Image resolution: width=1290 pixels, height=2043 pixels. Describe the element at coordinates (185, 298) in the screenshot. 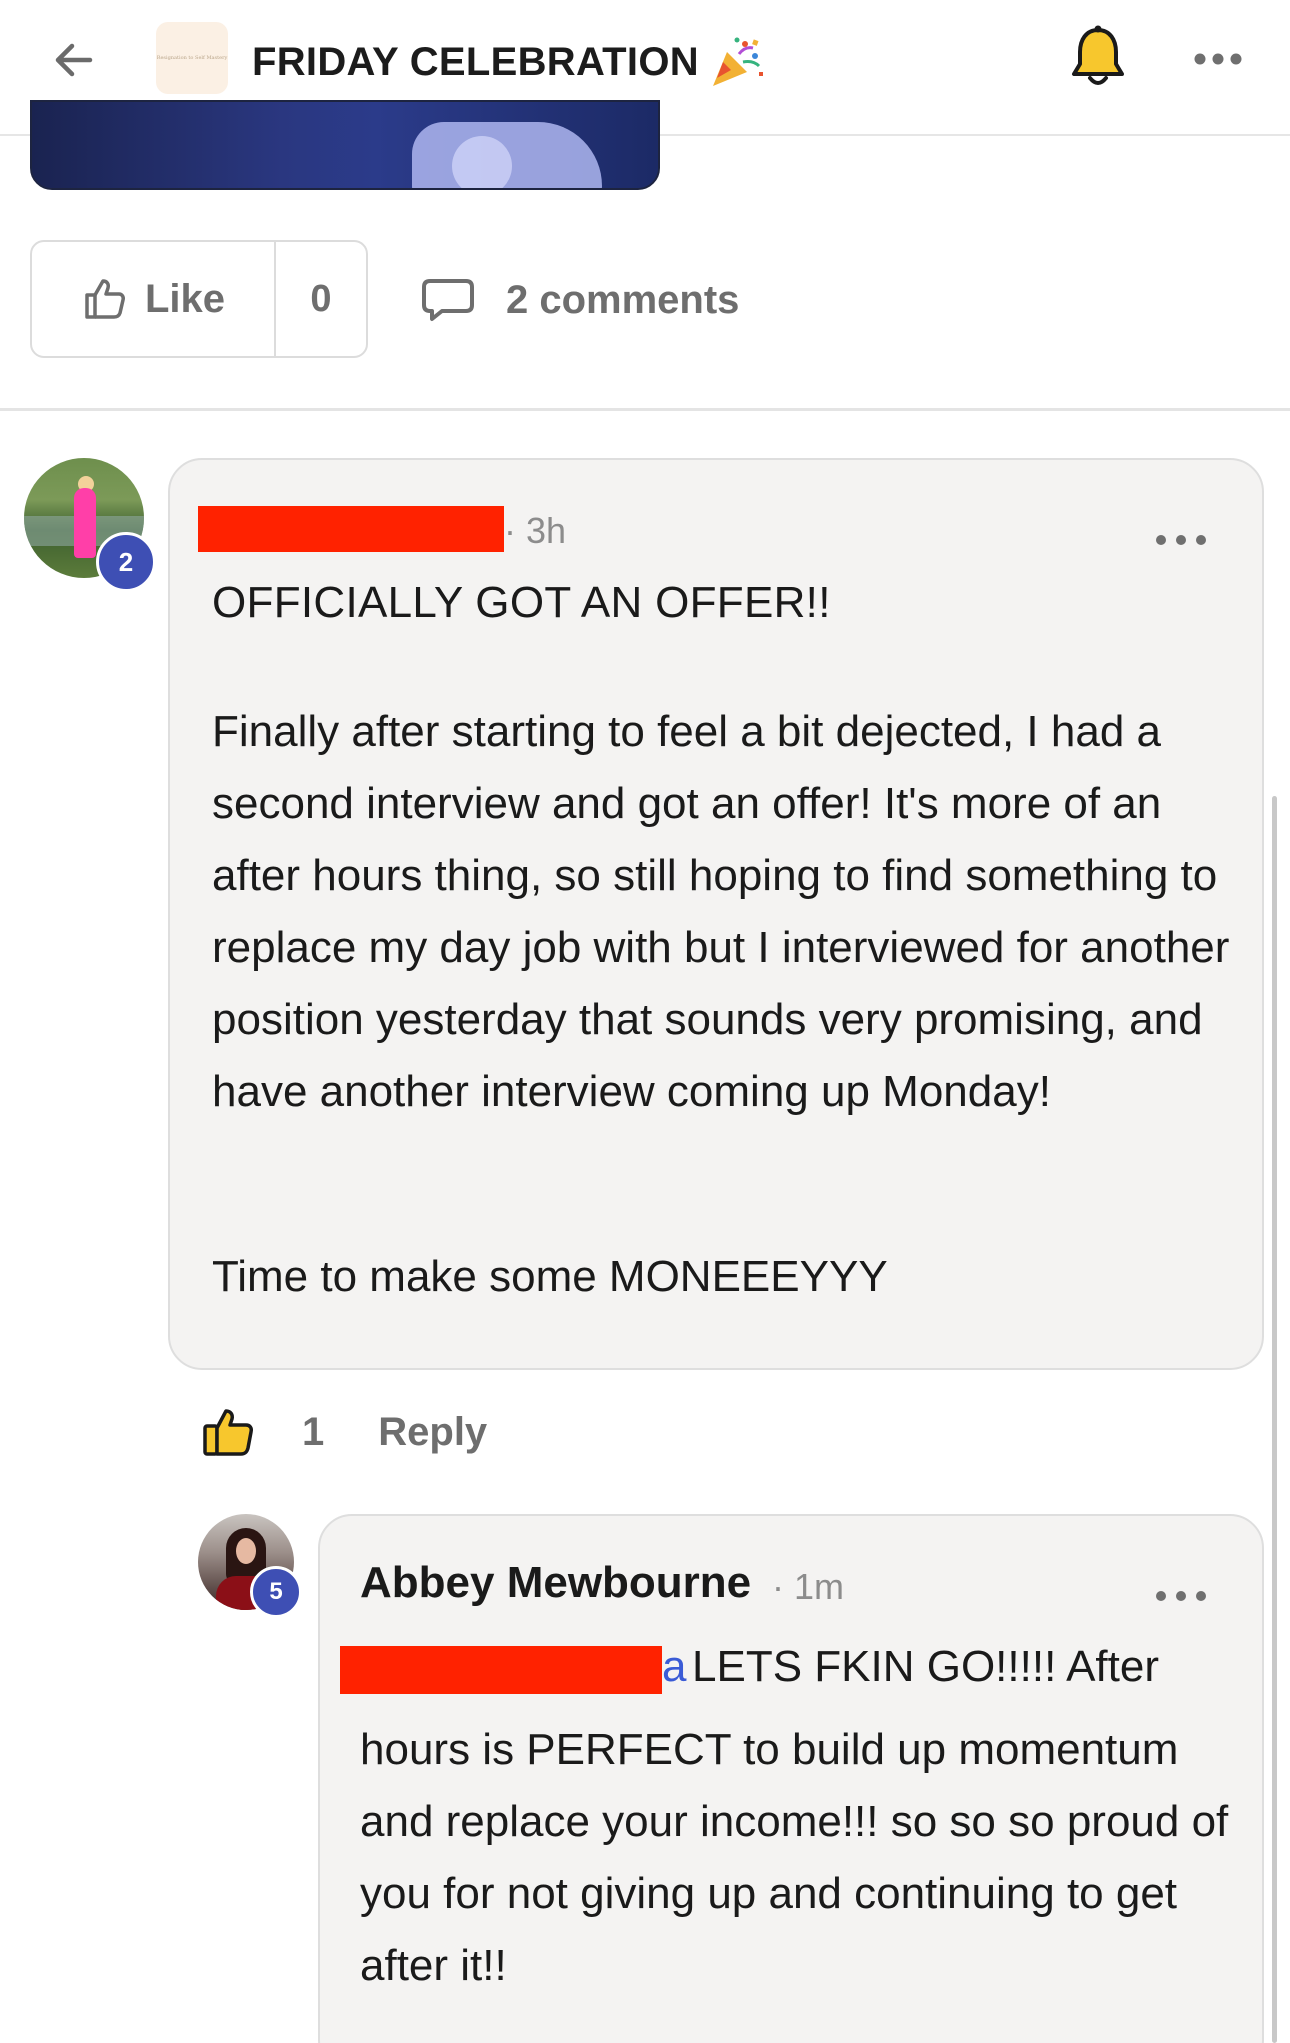

I see `like-label: Like` at that location.